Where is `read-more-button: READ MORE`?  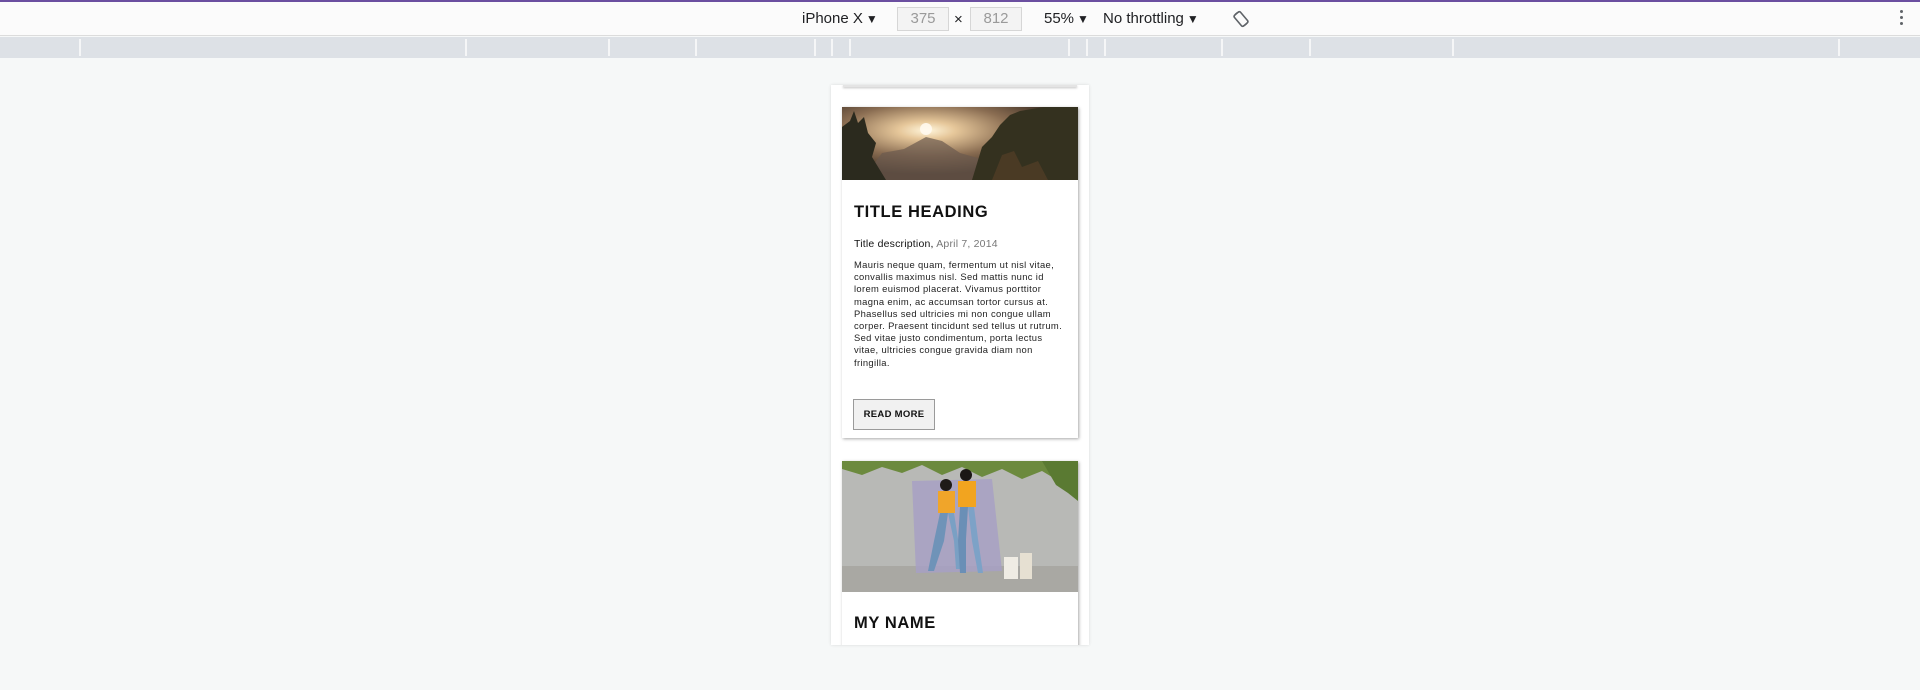
read-more-button: READ MORE is located at coordinates (894, 414).